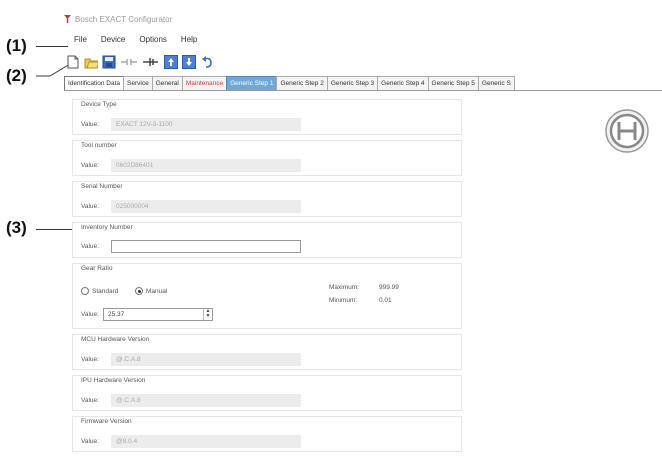  What do you see at coordinates (151, 62) in the screenshot?
I see `connected-icon` at bounding box center [151, 62].